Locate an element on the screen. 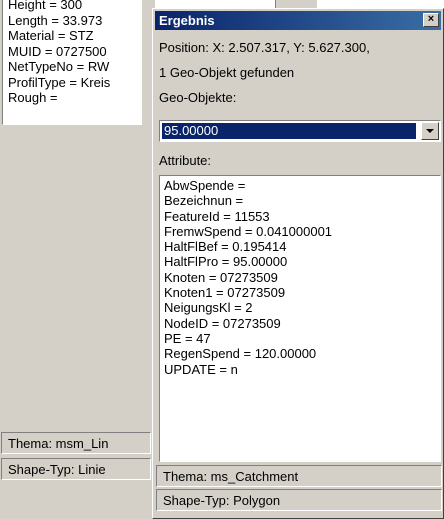 This screenshot has width=444, height=519. geo-objects-selected-value: 95.00000 is located at coordinates (289, 131).